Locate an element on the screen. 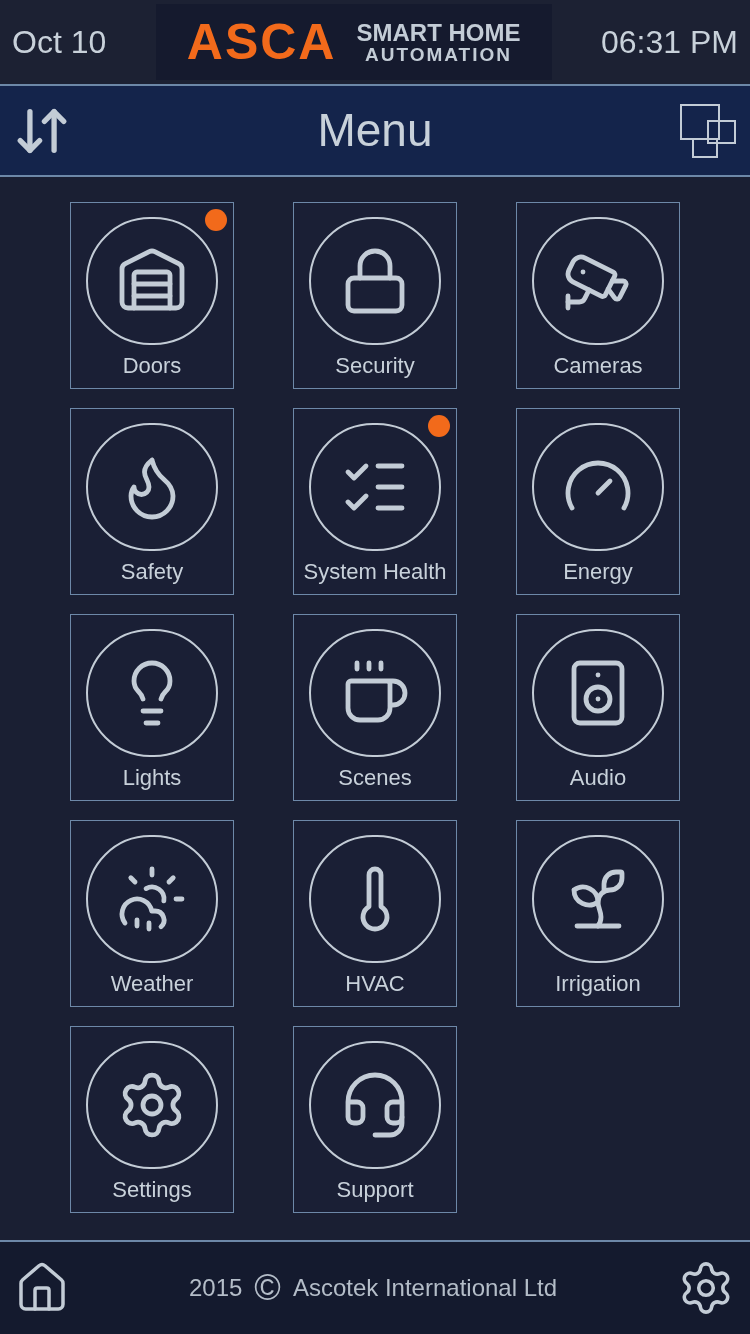 The image size is (750, 1334). menu-tile: System Health is located at coordinates (375, 501).